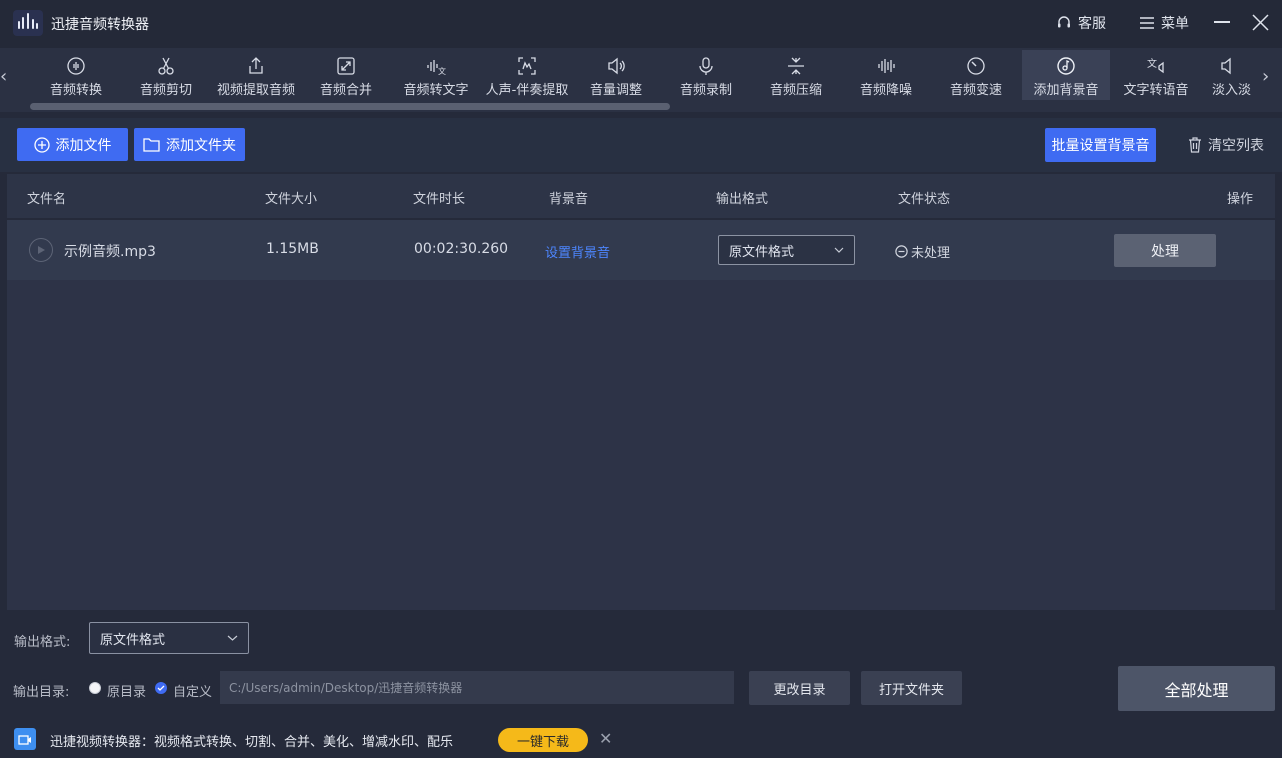 Image resolution: width=1282 pixels, height=758 pixels. Describe the element at coordinates (346, 66) in the screenshot. I see `merge-icon` at that location.